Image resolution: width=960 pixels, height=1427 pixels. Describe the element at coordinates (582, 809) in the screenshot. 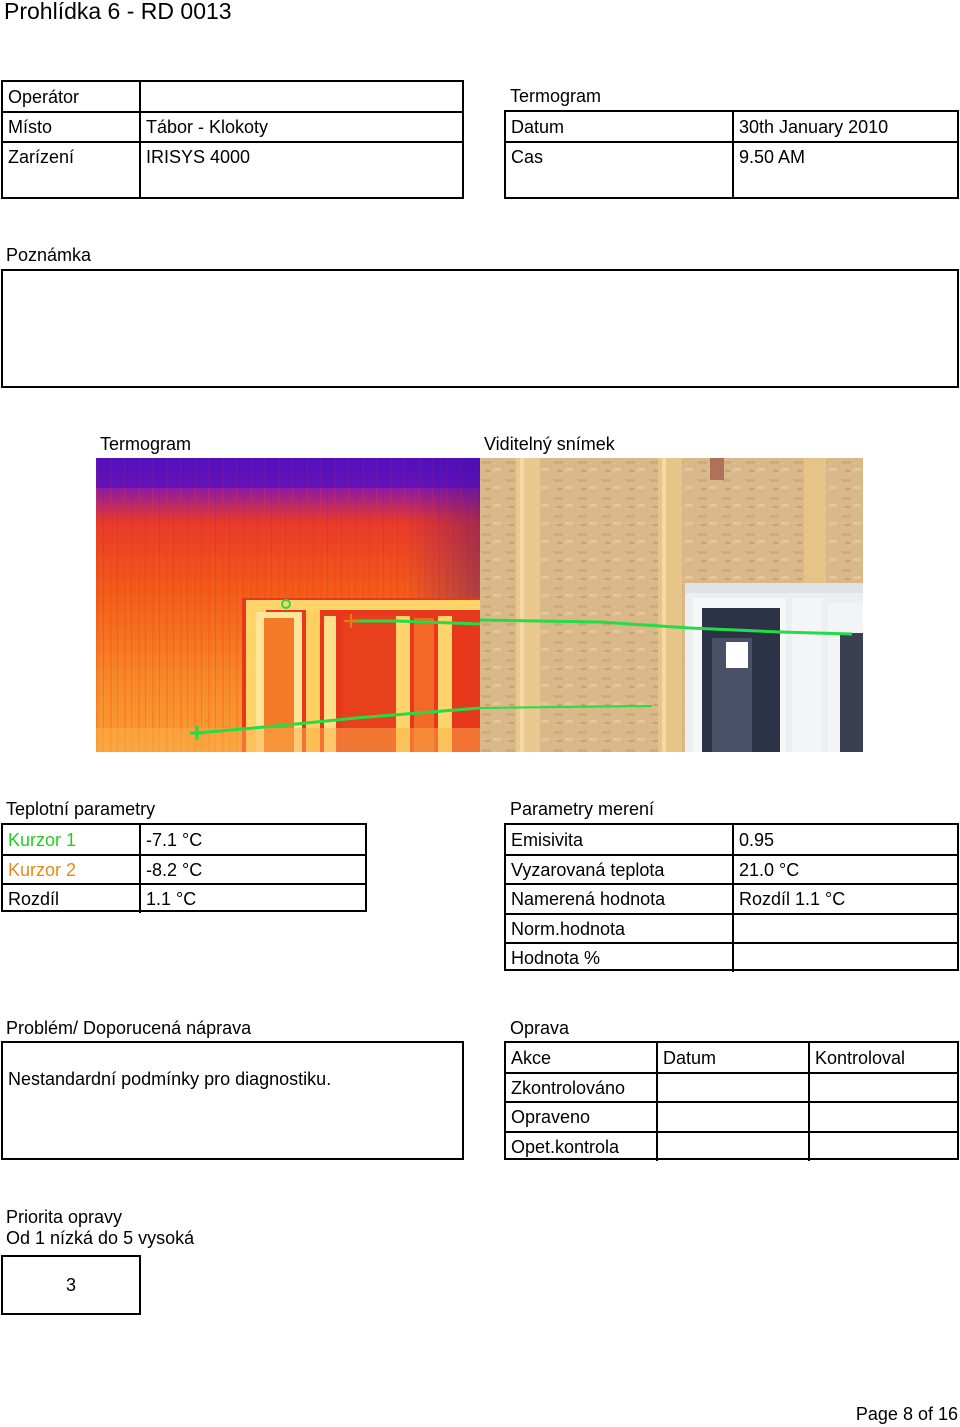

I see `measure-params-title: Parametry merení` at that location.